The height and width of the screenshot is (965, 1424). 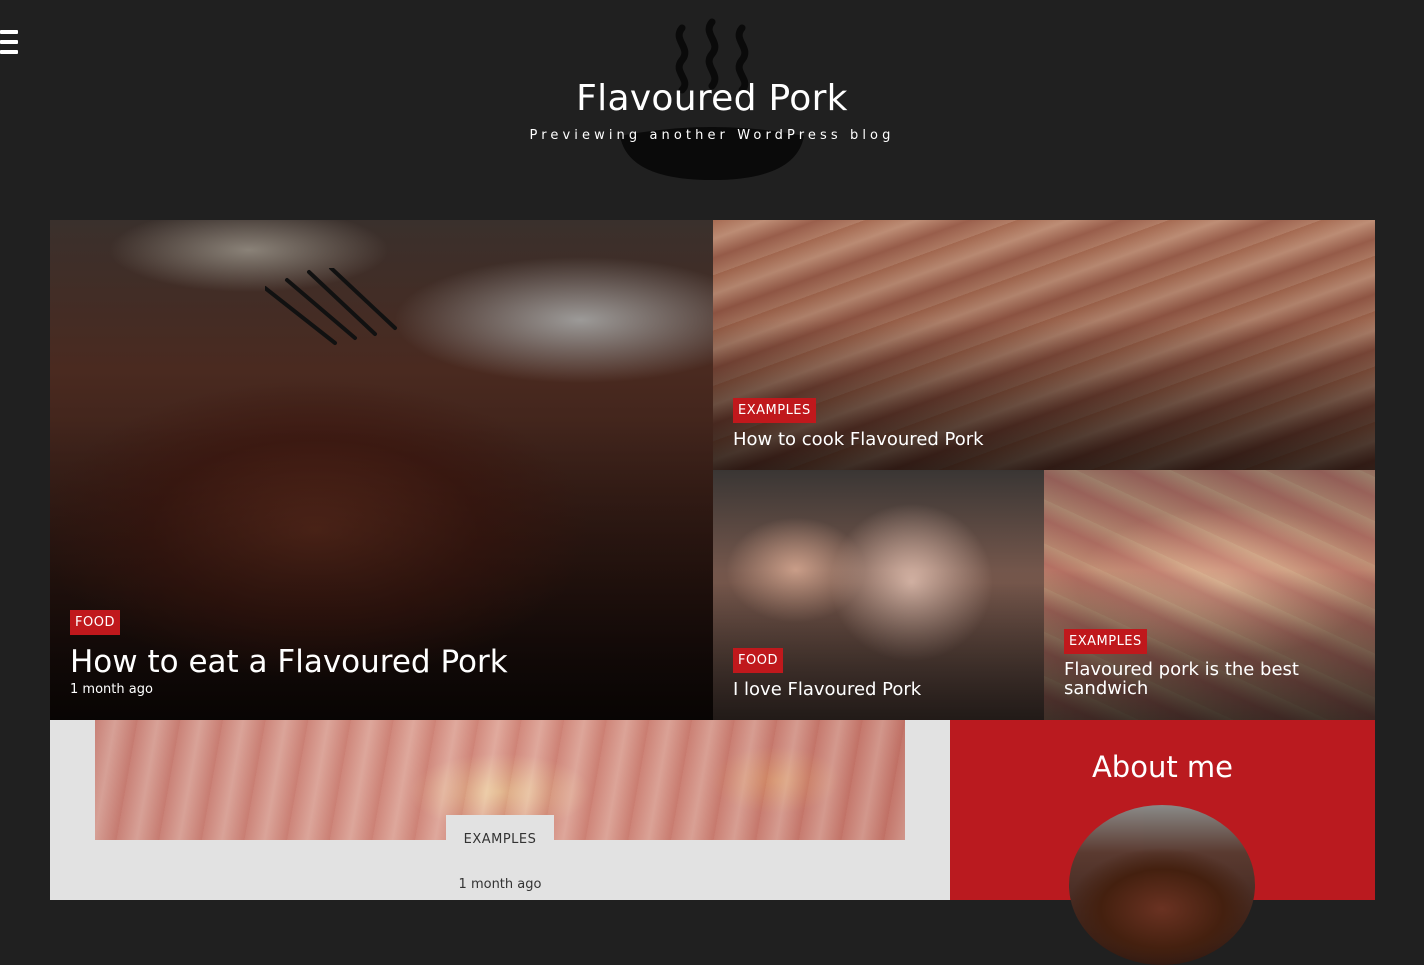 What do you see at coordinates (712, 135) in the screenshot?
I see `site-description: Previewing another WordPress blog` at bounding box center [712, 135].